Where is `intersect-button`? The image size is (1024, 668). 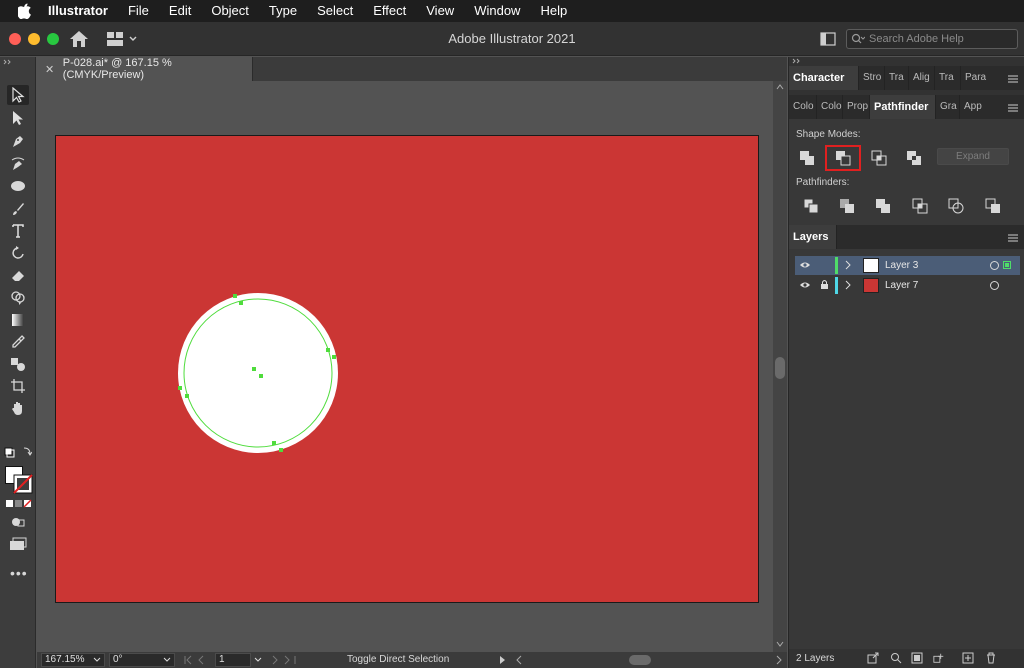
intersect-button is located at coordinates (879, 158).